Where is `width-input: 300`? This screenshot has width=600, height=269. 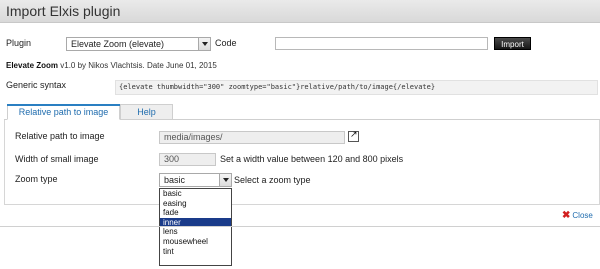
width-input: 300 is located at coordinates (187, 159).